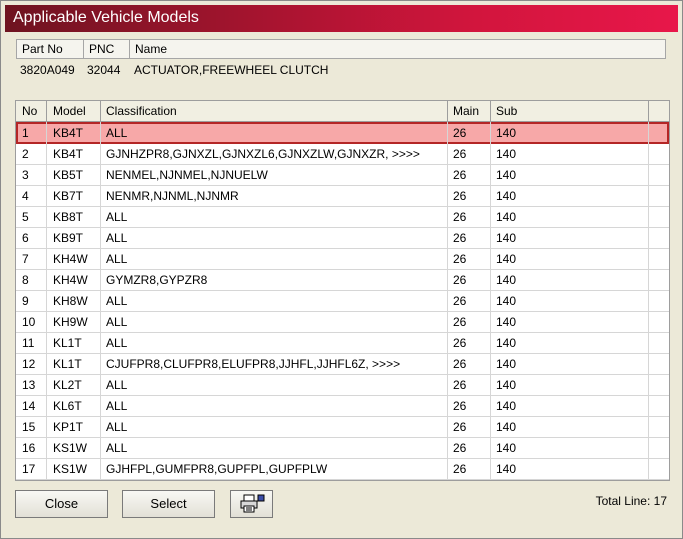  What do you see at coordinates (342, 259) in the screenshot?
I see `table-row: 7 KH4W ALL 26 140` at bounding box center [342, 259].